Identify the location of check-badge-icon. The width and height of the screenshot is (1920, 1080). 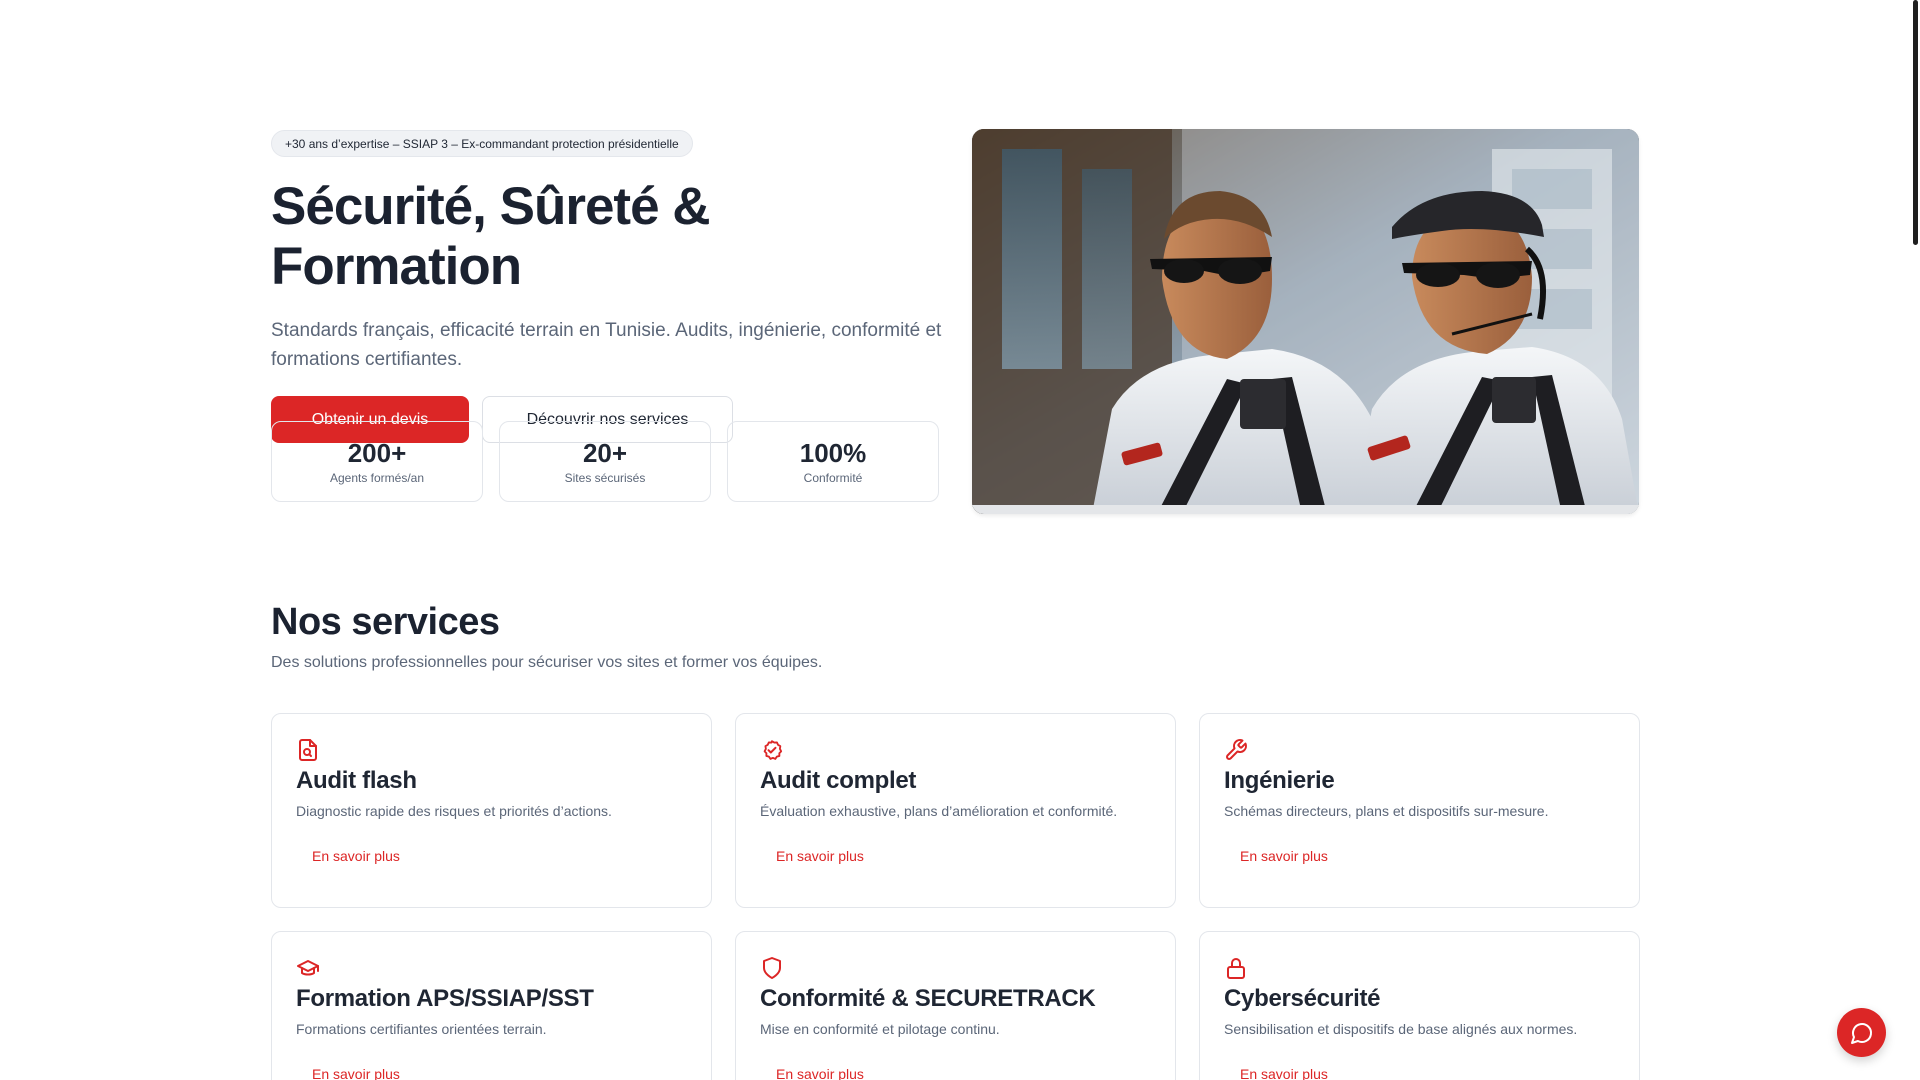
(772, 750).